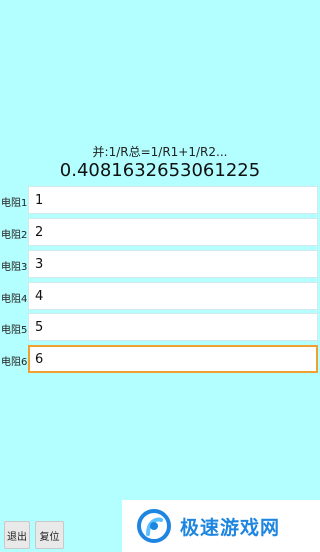  What do you see at coordinates (16, 362) in the screenshot?
I see `resistor-label-6: 电阻6:` at bounding box center [16, 362].